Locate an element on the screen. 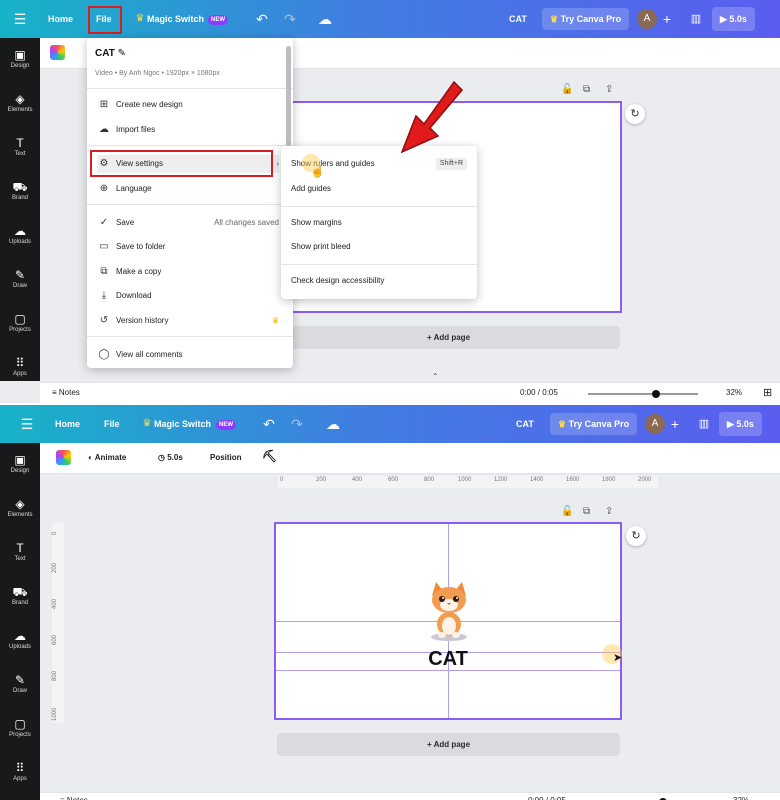 This screenshot has height=800, width=780. cat-heading: CAT is located at coordinates (448, 659).